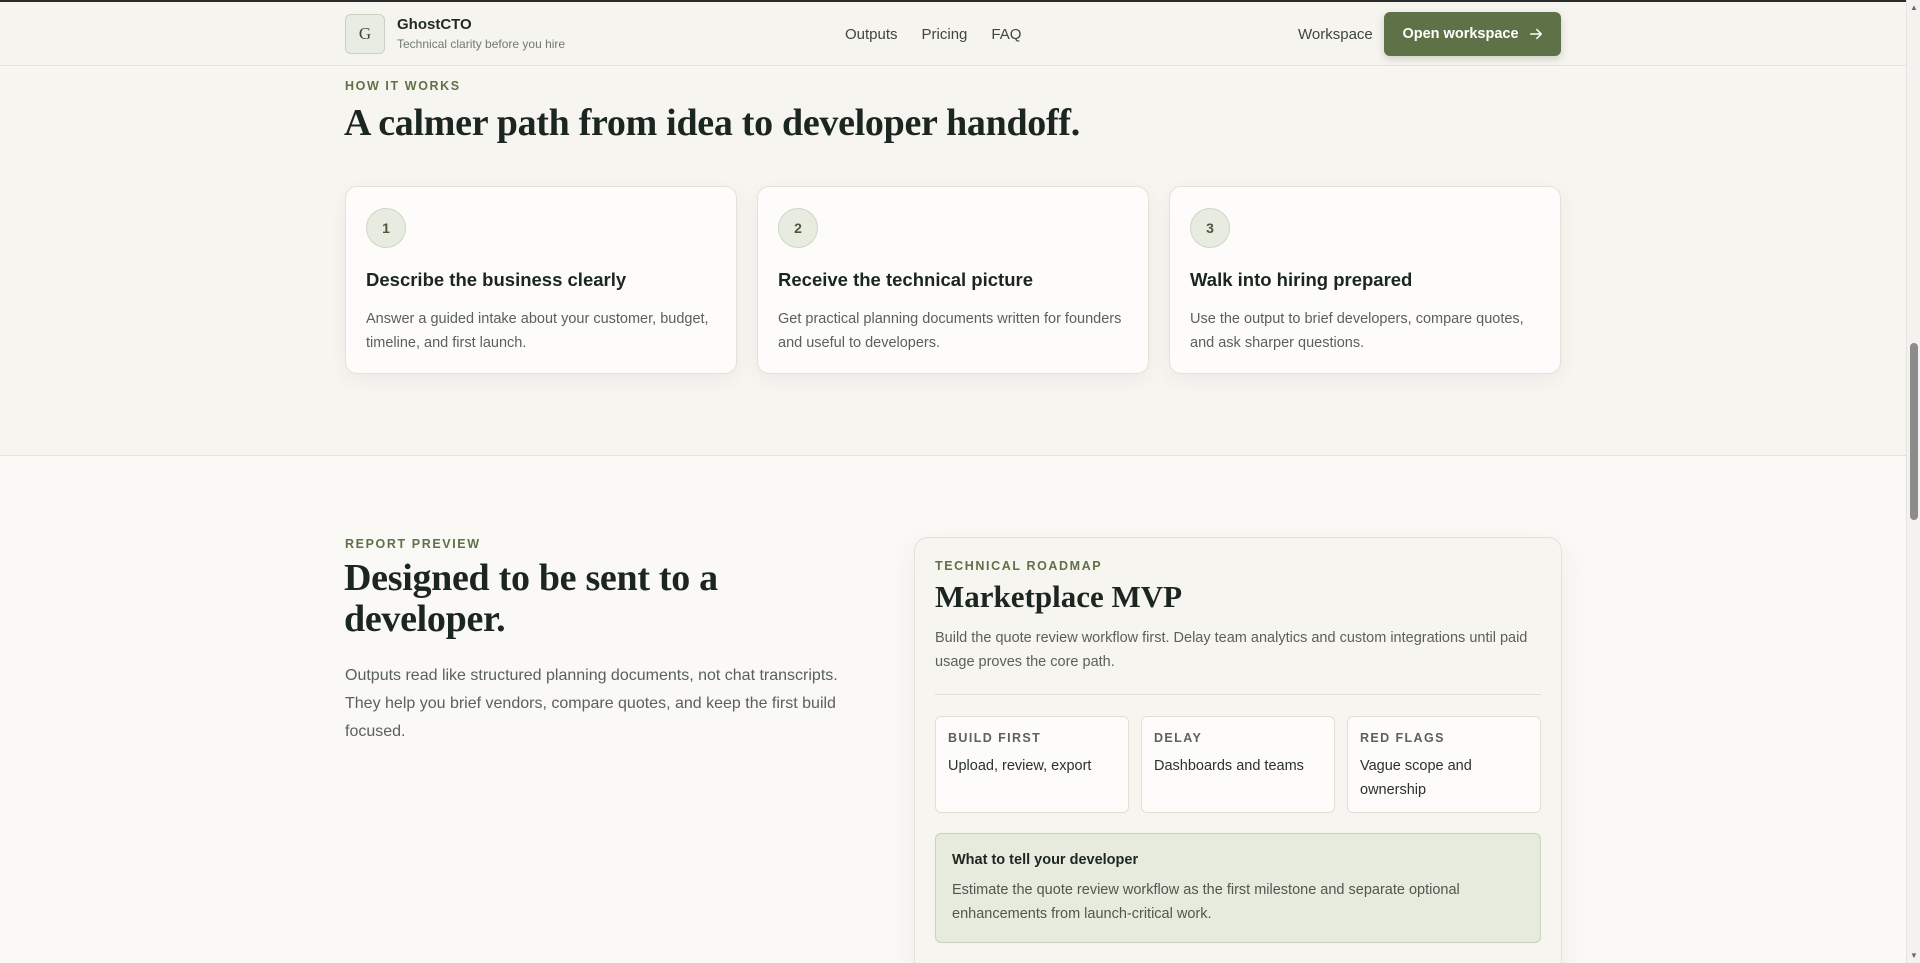 The image size is (1920, 963). I want to click on scrollbar-thumb, so click(1914, 431).